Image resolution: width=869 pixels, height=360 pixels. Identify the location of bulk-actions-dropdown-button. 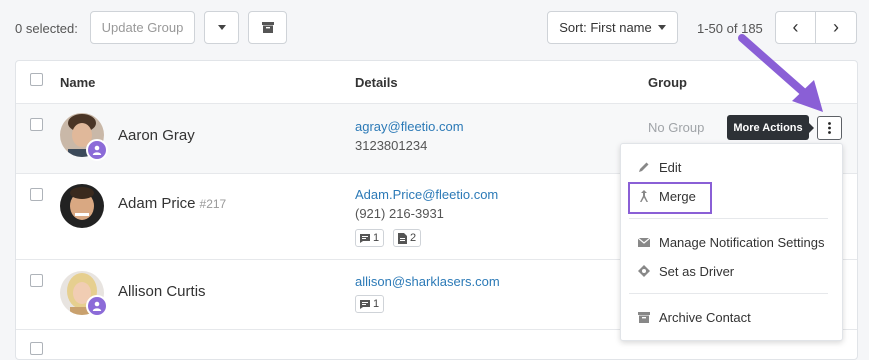
(221, 27).